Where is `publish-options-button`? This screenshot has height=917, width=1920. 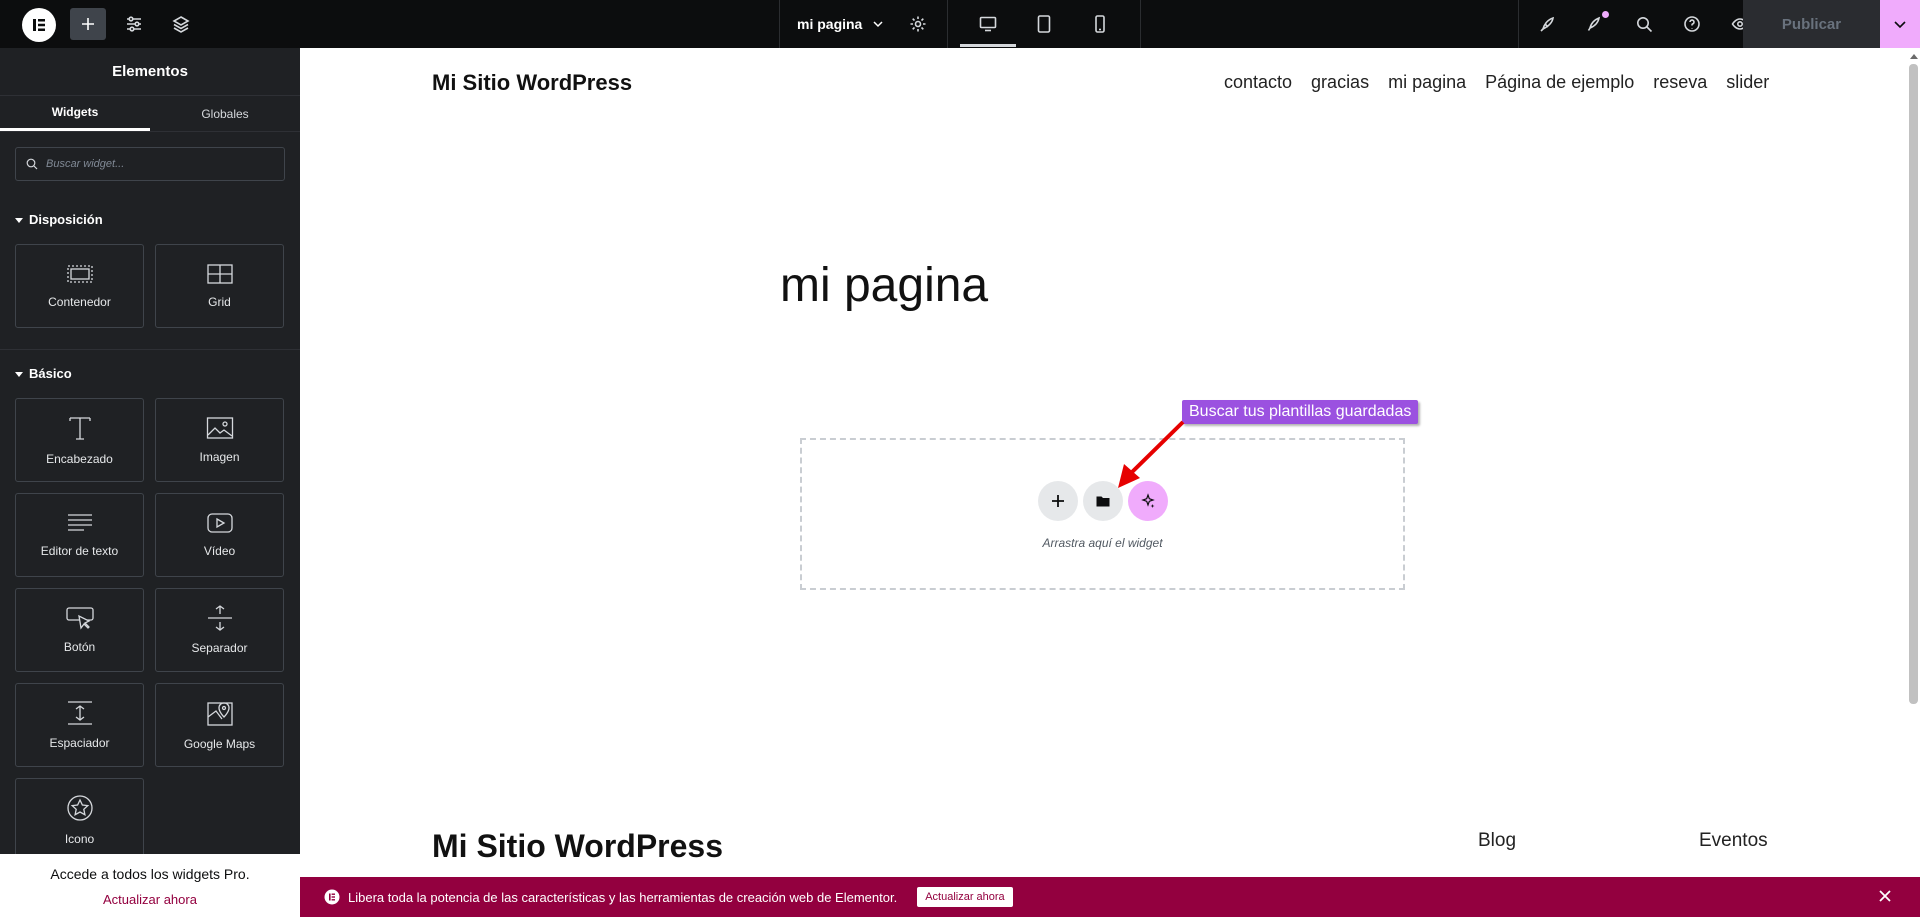
publish-options-button is located at coordinates (1900, 24).